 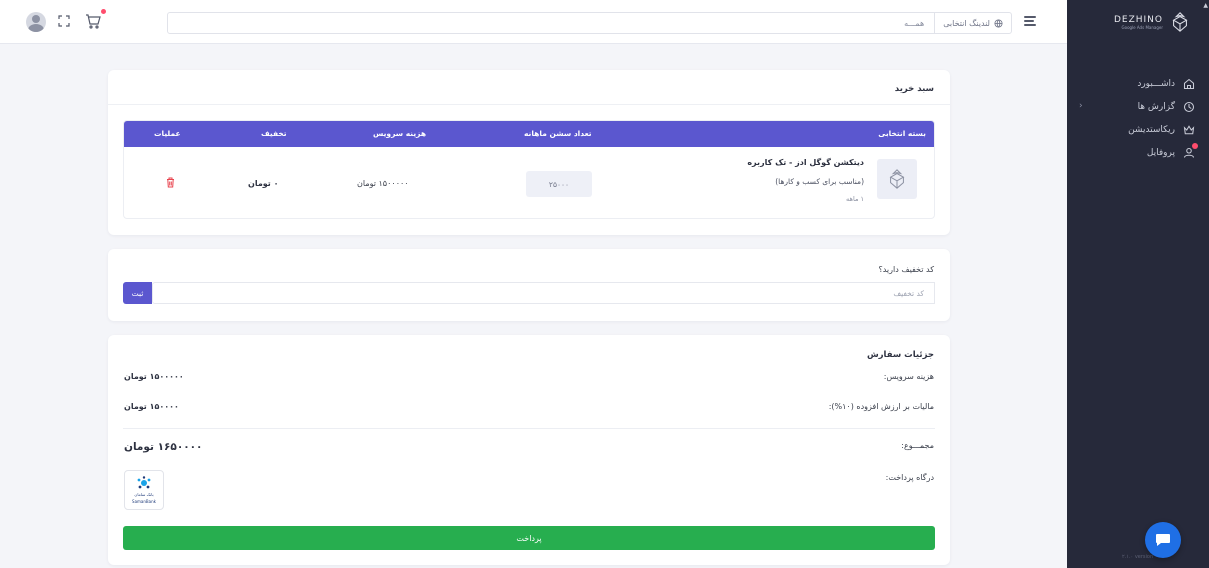 I want to click on home-icon, so click(x=1189, y=83).